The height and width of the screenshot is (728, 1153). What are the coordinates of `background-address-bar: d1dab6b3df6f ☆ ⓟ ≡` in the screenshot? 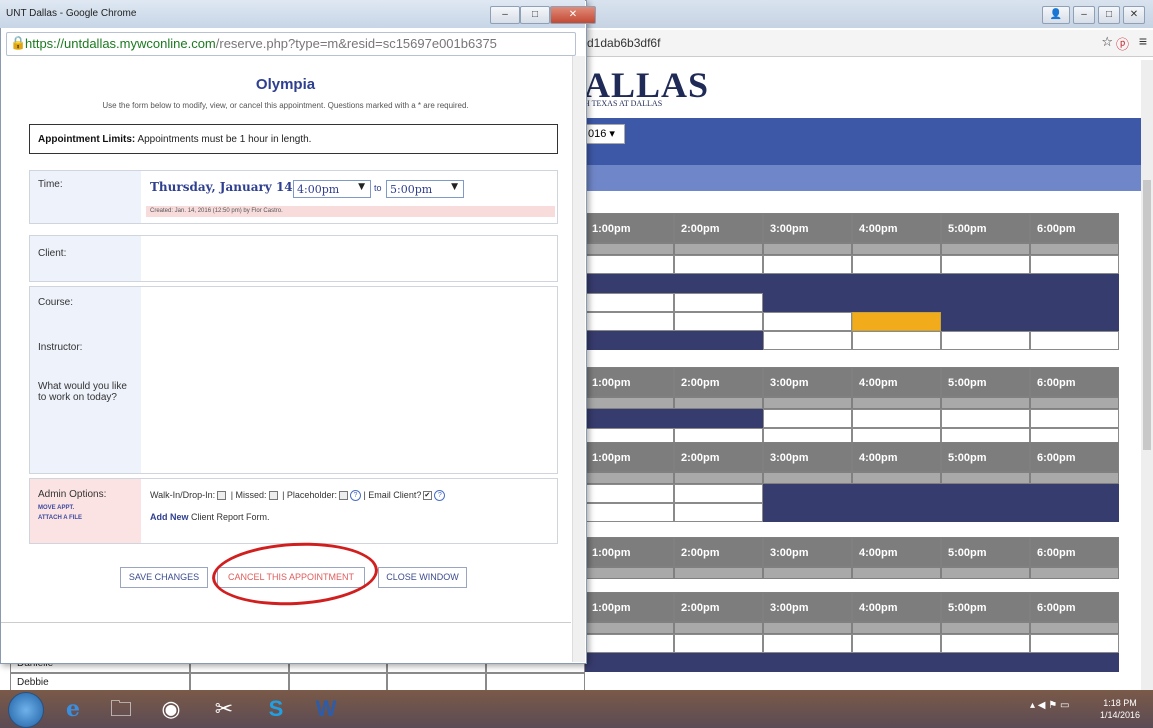 It's located at (869, 43).